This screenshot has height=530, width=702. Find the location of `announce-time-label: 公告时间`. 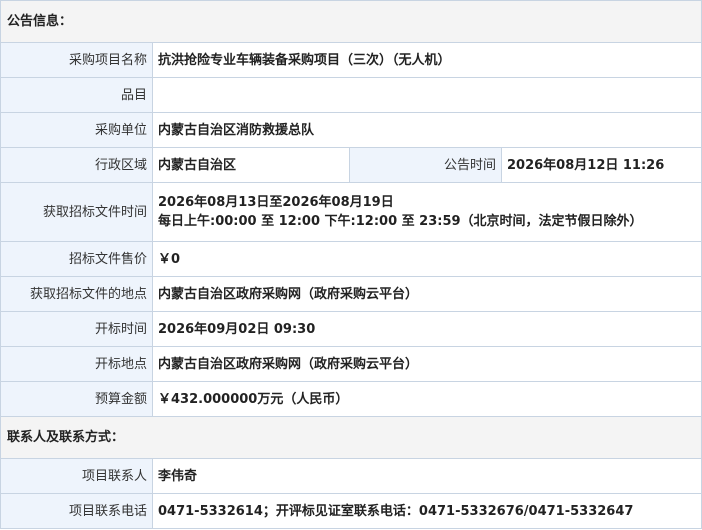

announce-time-label: 公告时间 is located at coordinates (425, 165).